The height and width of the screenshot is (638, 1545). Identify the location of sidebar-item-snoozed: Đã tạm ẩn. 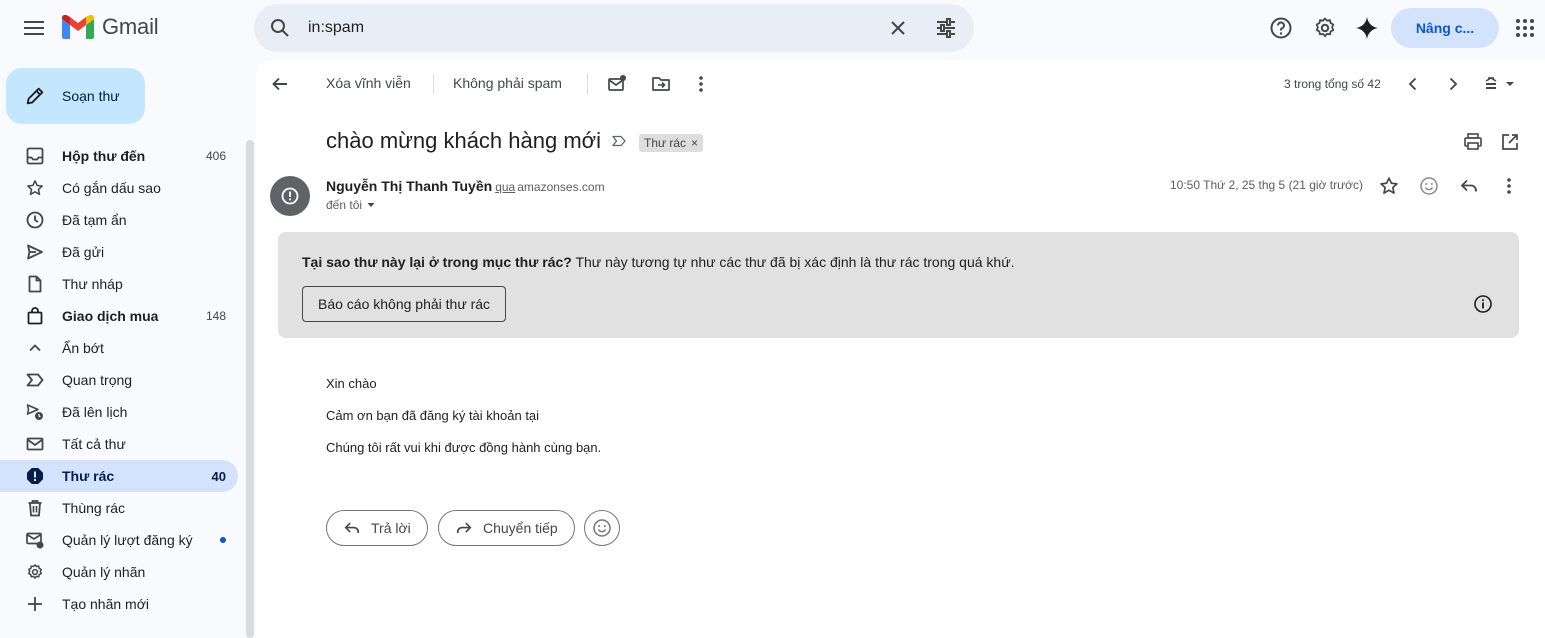
(119, 220).